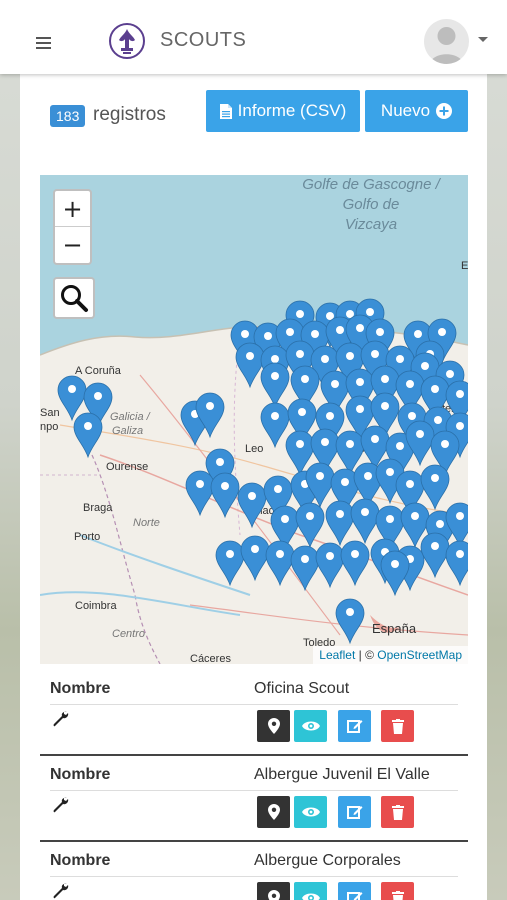  I want to click on zoom-control: + −, so click(72, 227).